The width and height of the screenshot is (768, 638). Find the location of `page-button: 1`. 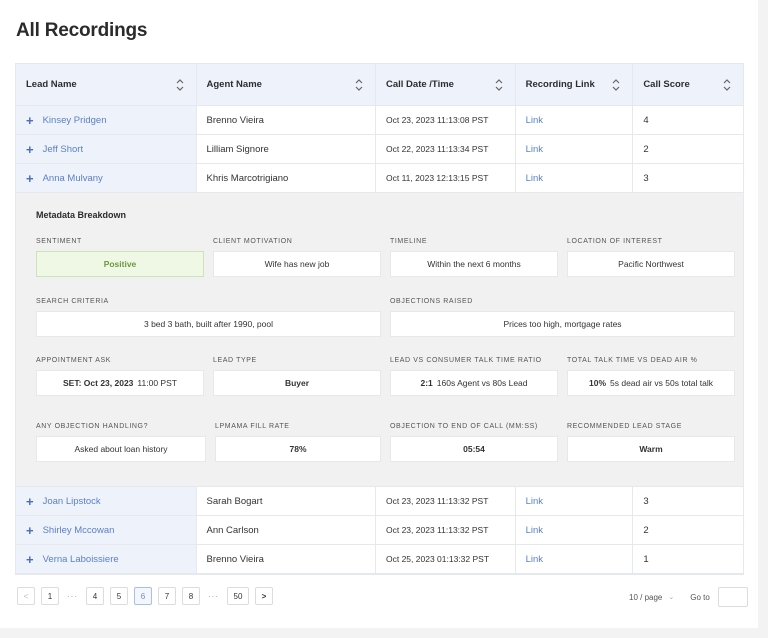

page-button: 1 is located at coordinates (50, 596).